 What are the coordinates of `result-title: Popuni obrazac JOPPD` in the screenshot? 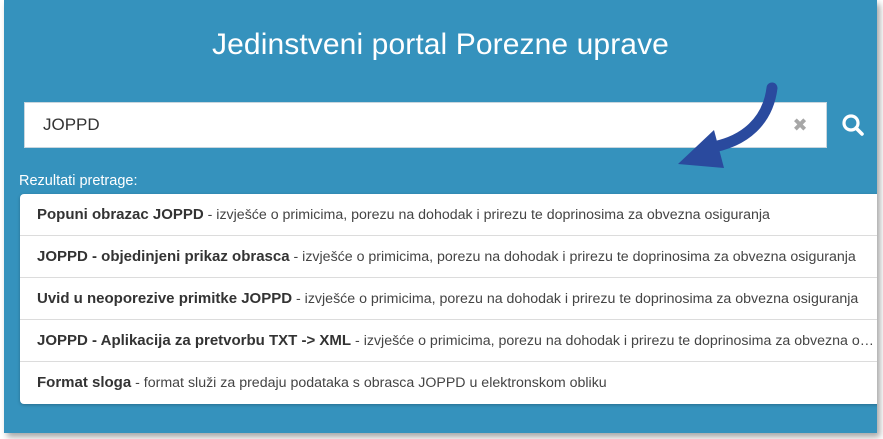 It's located at (120, 214).